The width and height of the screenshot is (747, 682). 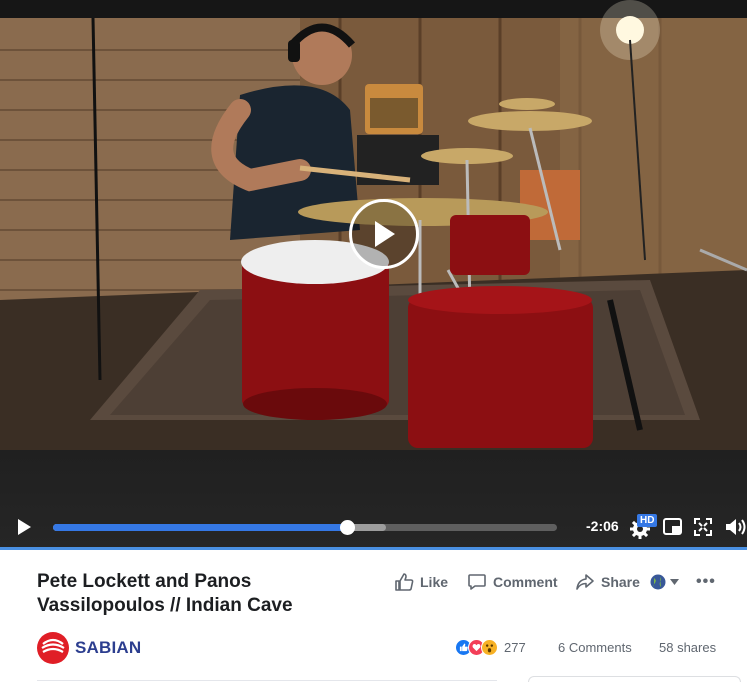 I want to click on share-label: Share, so click(x=620, y=582).